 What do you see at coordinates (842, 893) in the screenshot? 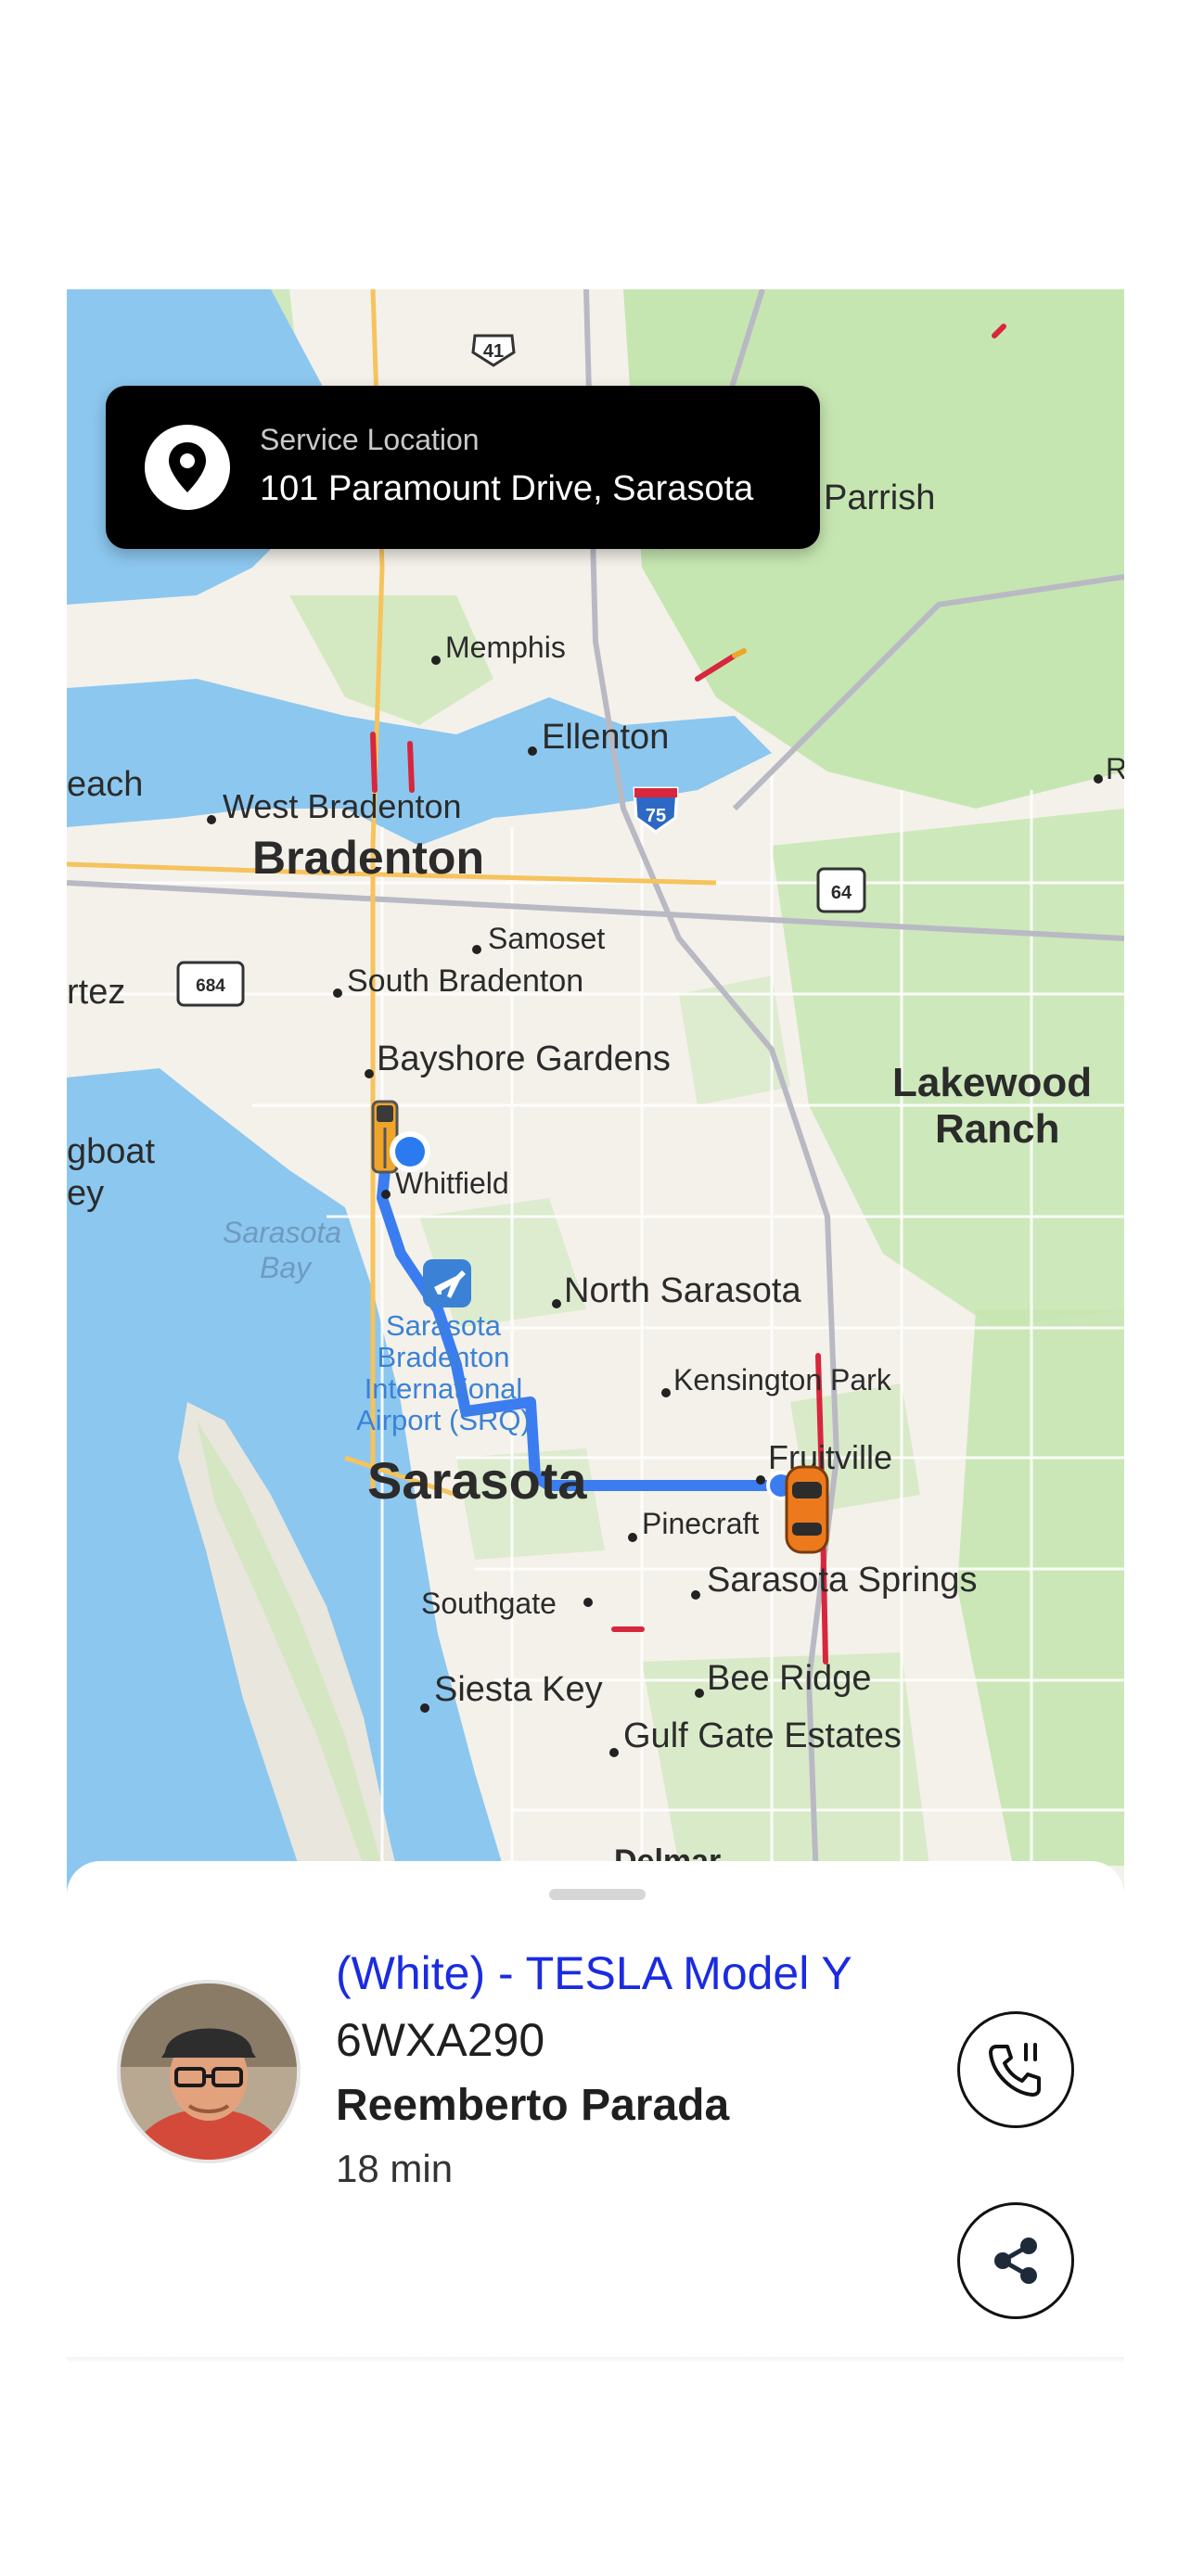
I see `svg-text: 64` at bounding box center [842, 893].